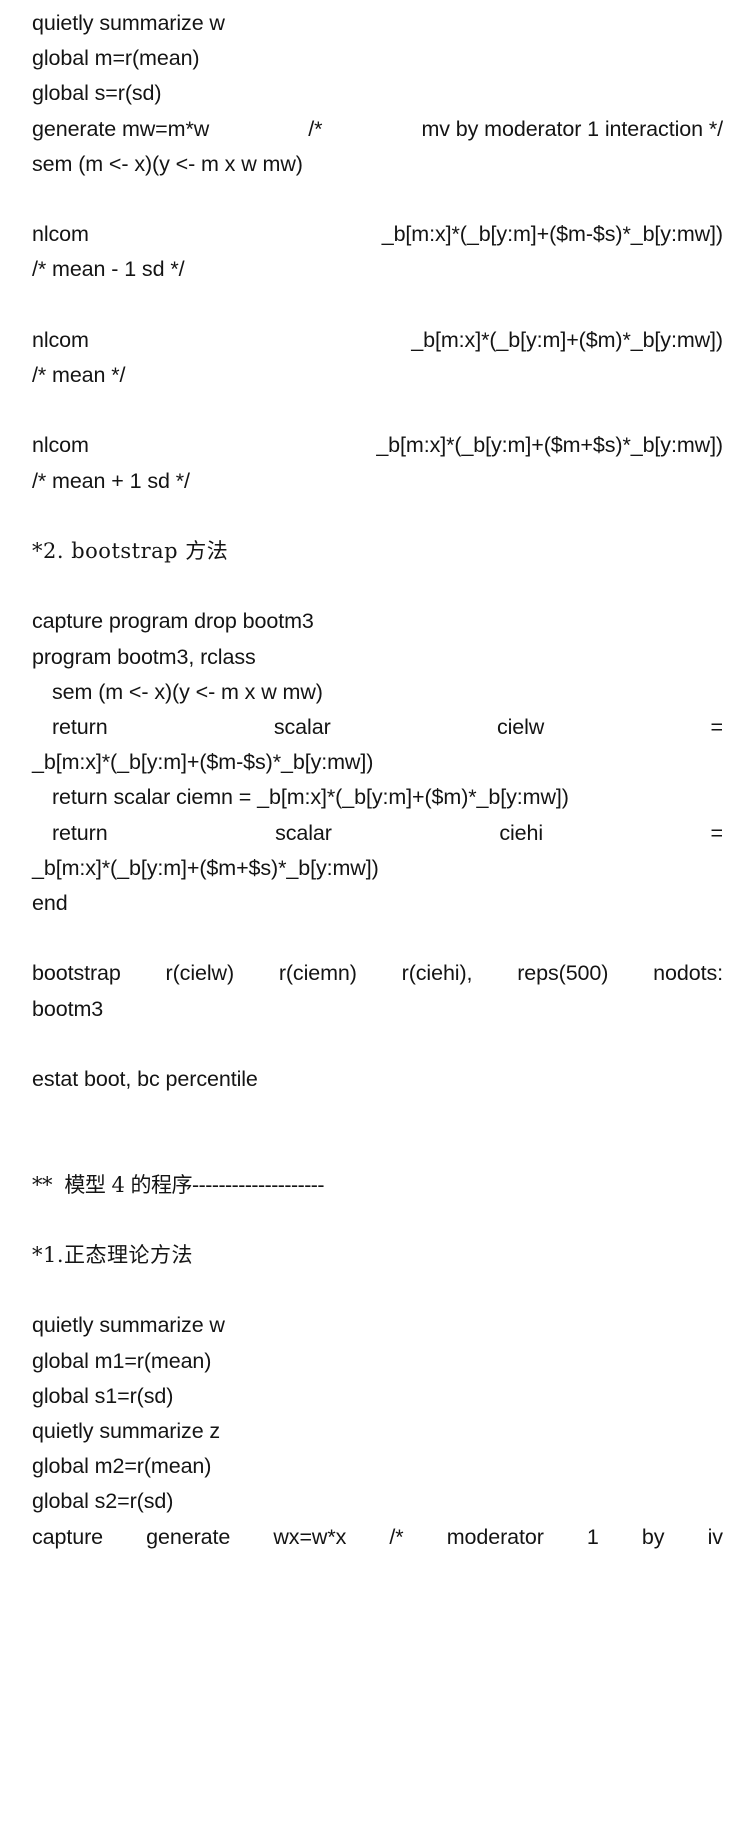  What do you see at coordinates (103, 1395) in the screenshot?
I see `code-line: global s1=r(sd)` at bounding box center [103, 1395].